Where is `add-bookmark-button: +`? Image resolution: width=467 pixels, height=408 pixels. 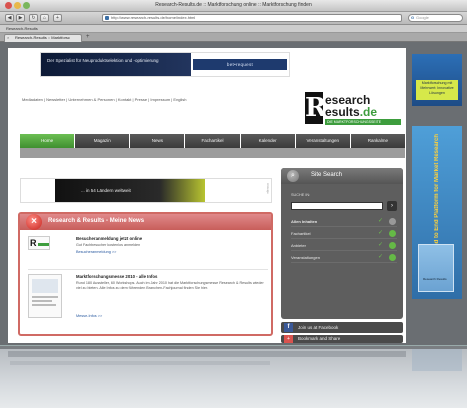 add-bookmark-button: + is located at coordinates (57, 18).